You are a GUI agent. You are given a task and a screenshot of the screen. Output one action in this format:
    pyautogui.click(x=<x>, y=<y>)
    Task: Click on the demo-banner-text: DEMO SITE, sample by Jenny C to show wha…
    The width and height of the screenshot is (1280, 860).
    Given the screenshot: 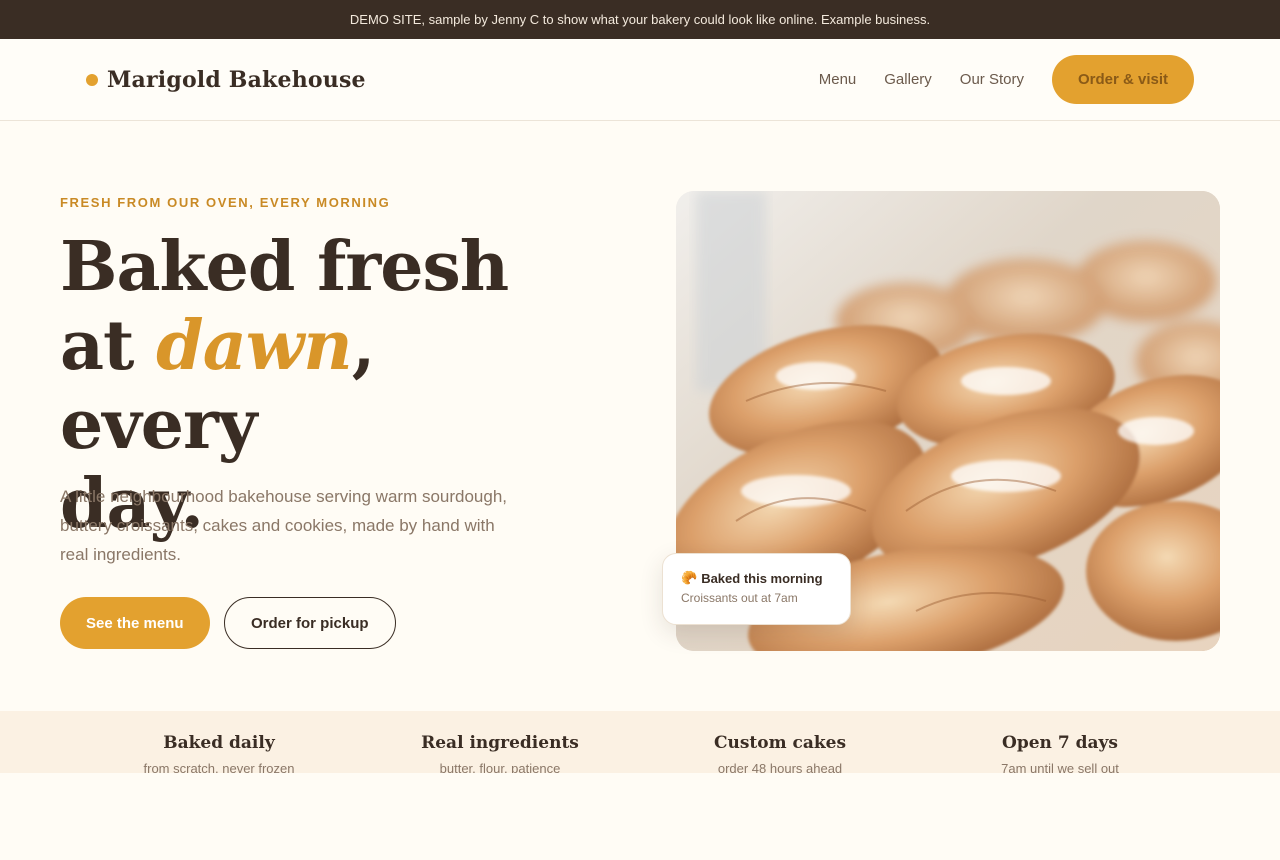 What is the action you would take?
    pyautogui.click(x=640, y=19)
    